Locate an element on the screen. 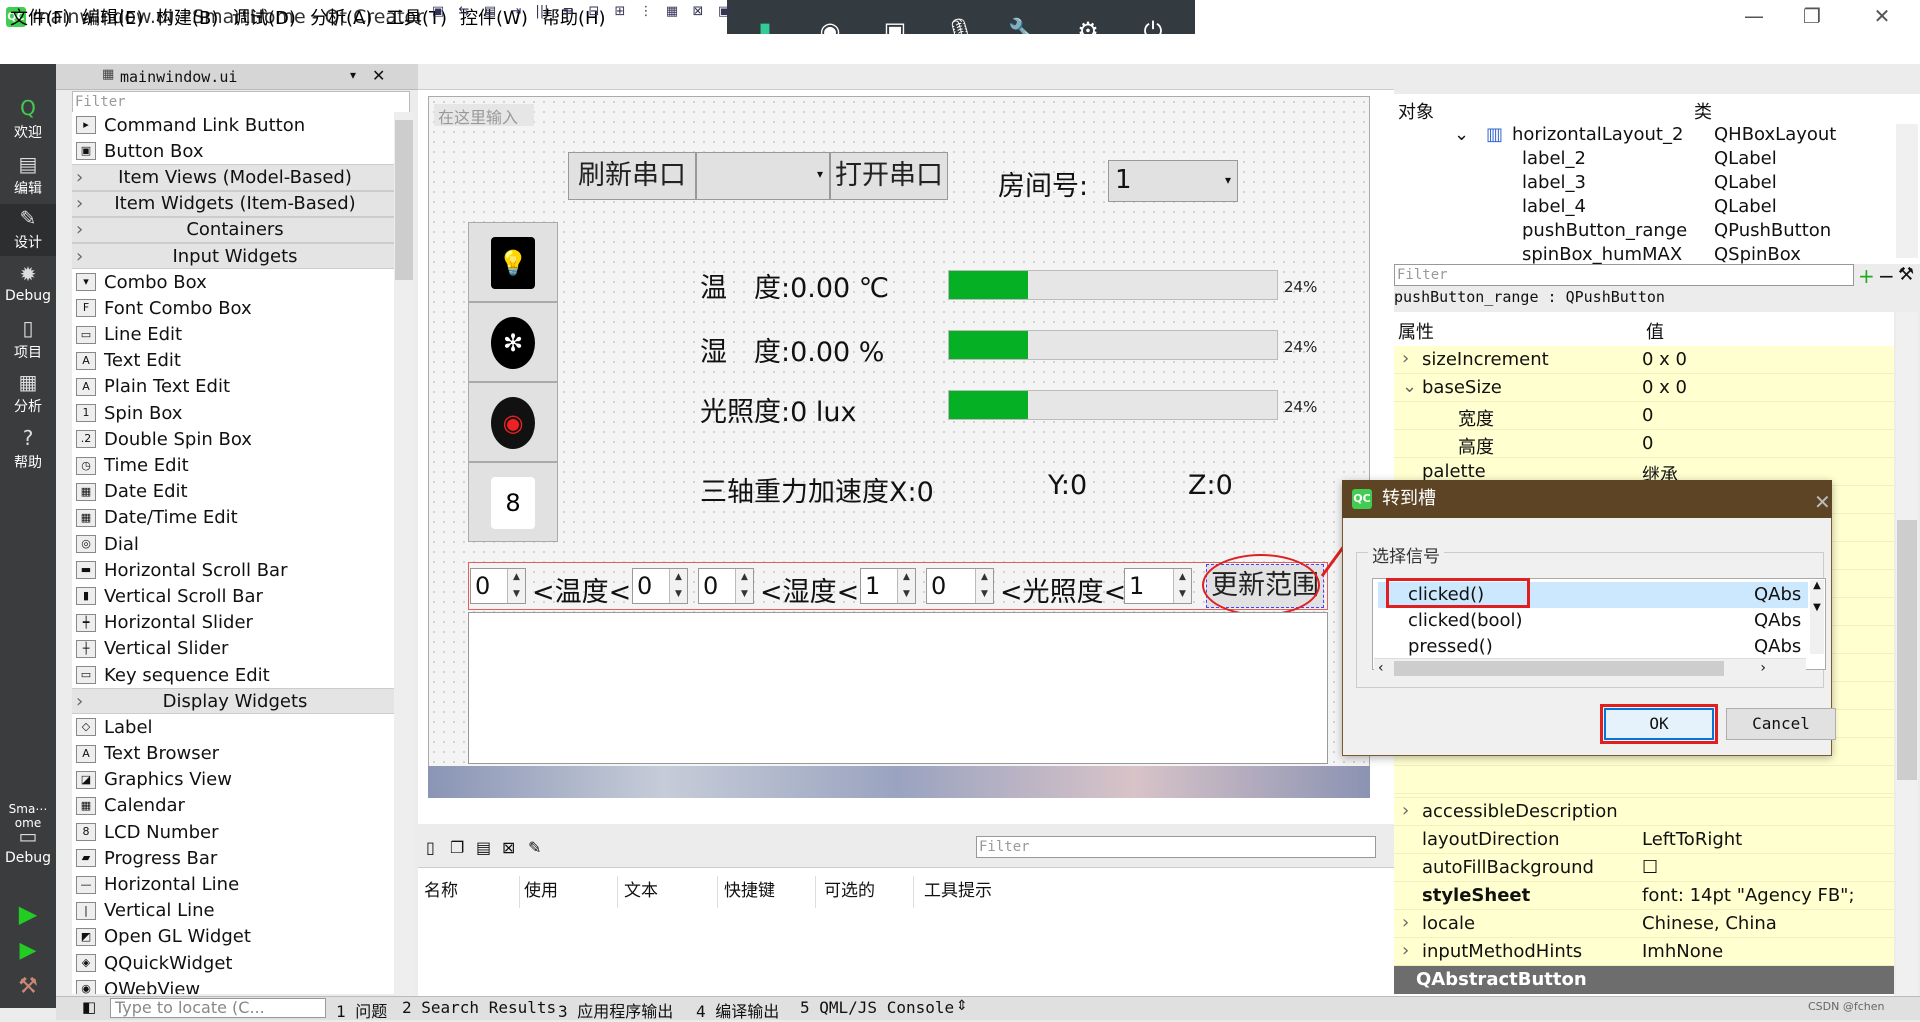  layout-form-icon: ⋮ is located at coordinates (646, 12).